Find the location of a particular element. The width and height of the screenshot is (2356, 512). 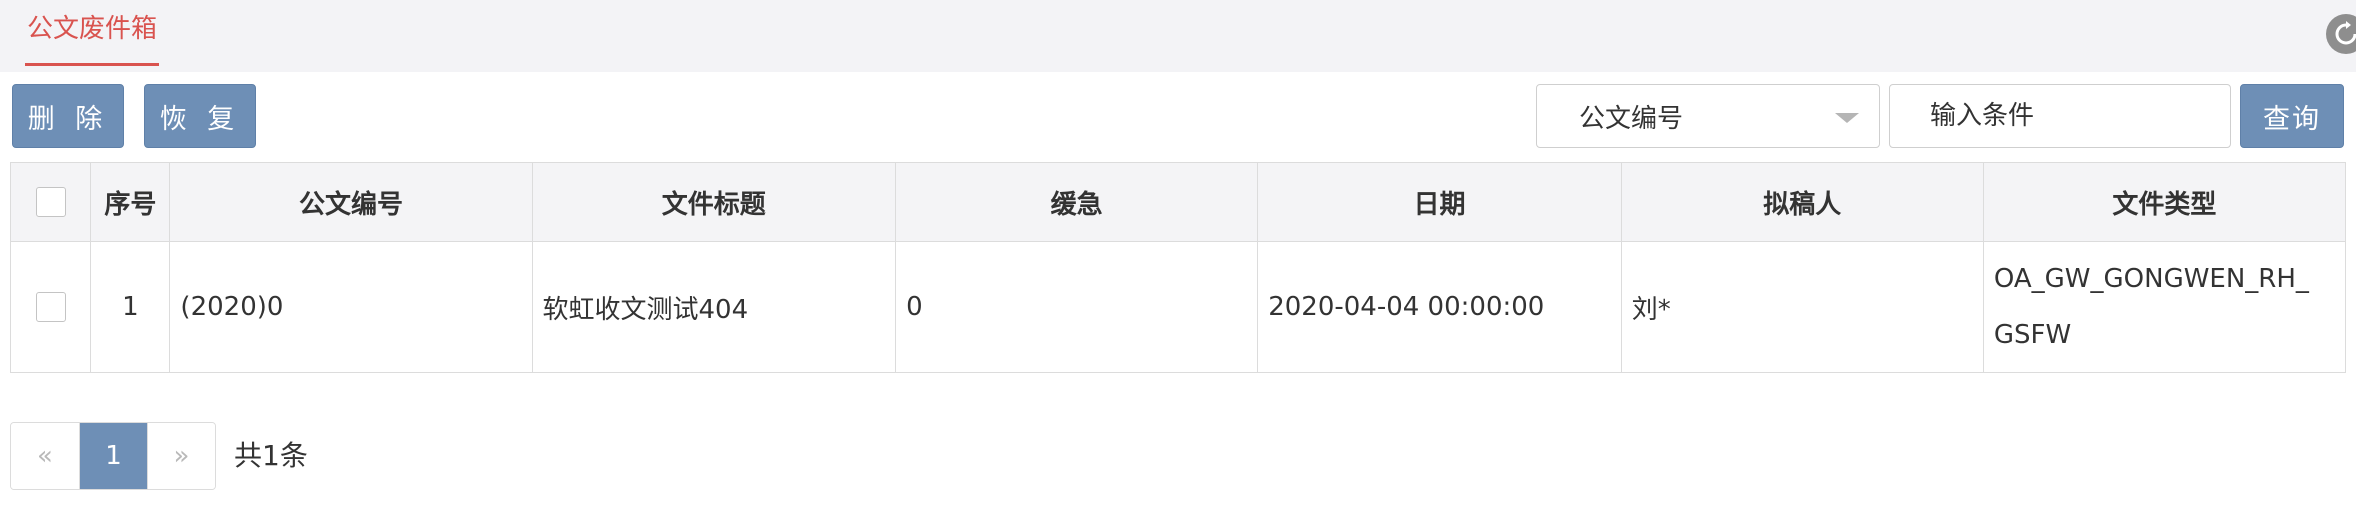

header-doc-type: 文件类型 is located at coordinates (2164, 202).